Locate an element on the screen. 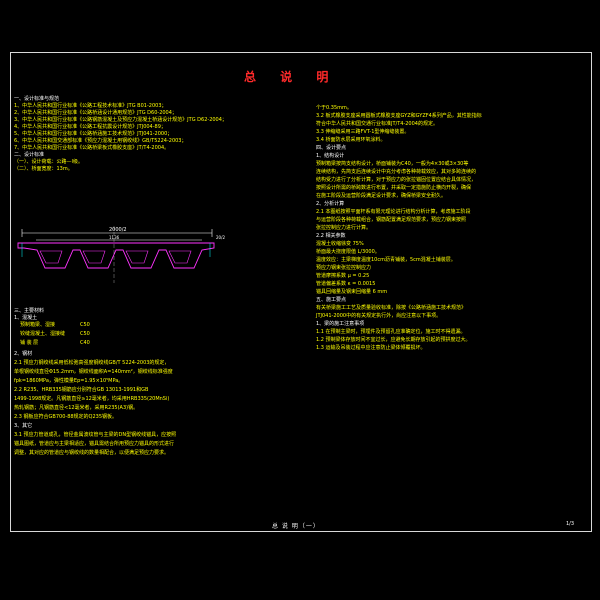  analysis-heading: 2、分析计算 is located at coordinates (330, 204).